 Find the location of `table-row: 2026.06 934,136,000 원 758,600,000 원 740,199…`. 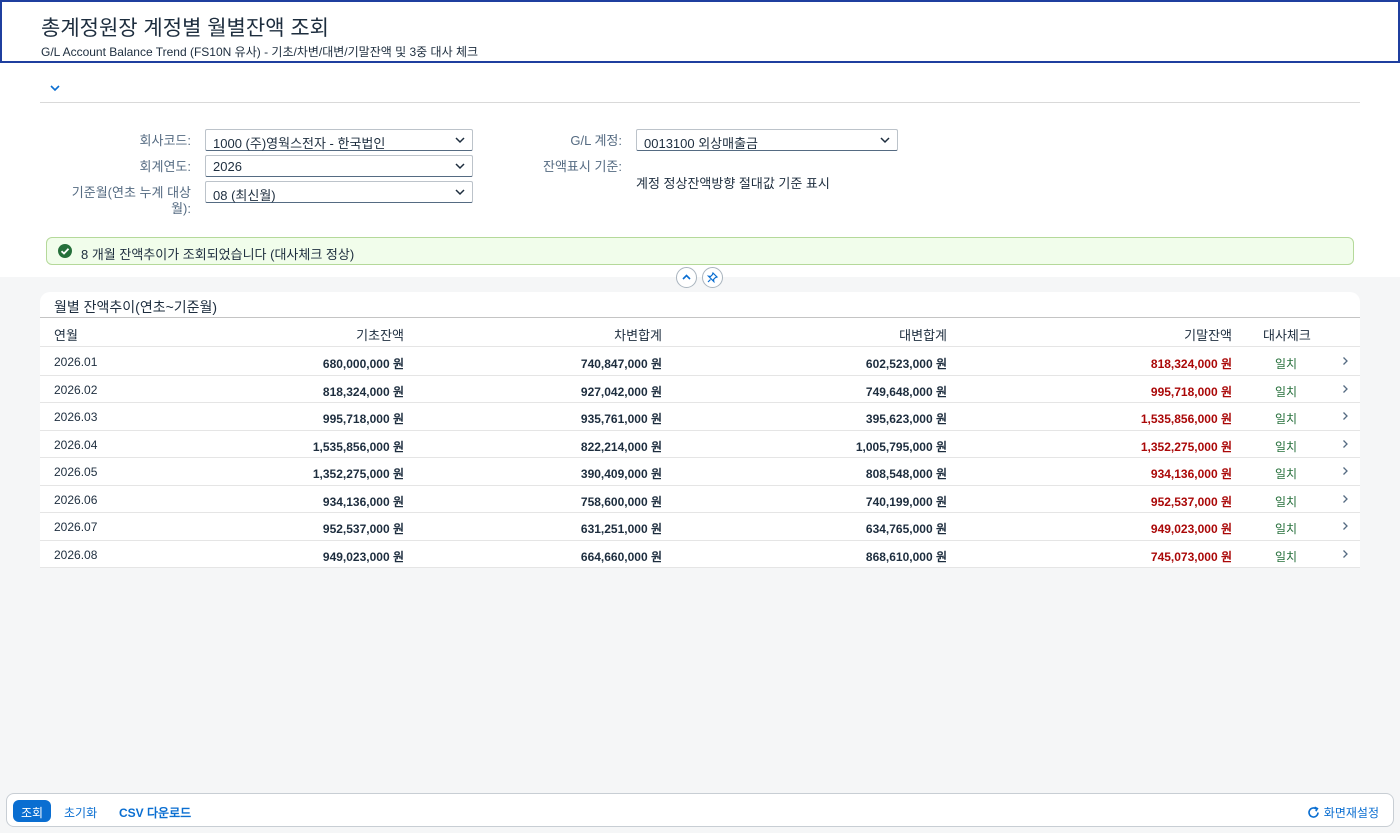

table-row: 2026.06 934,136,000 원 758,600,000 원 740,199… is located at coordinates (700, 499).